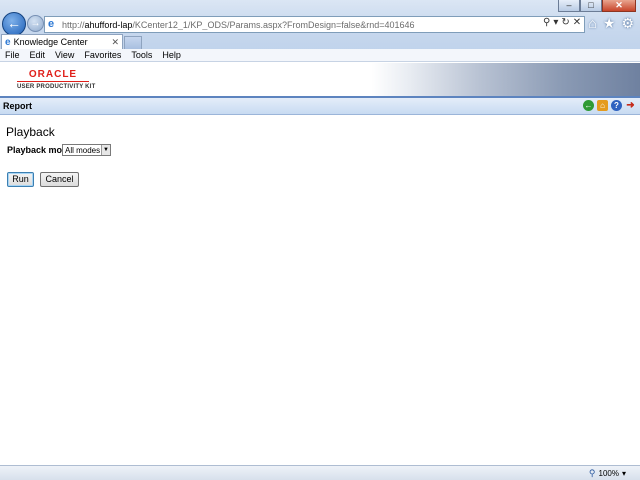 The width and height of the screenshot is (640, 480). I want to click on playback-mode-value: All modes, so click(83, 150).